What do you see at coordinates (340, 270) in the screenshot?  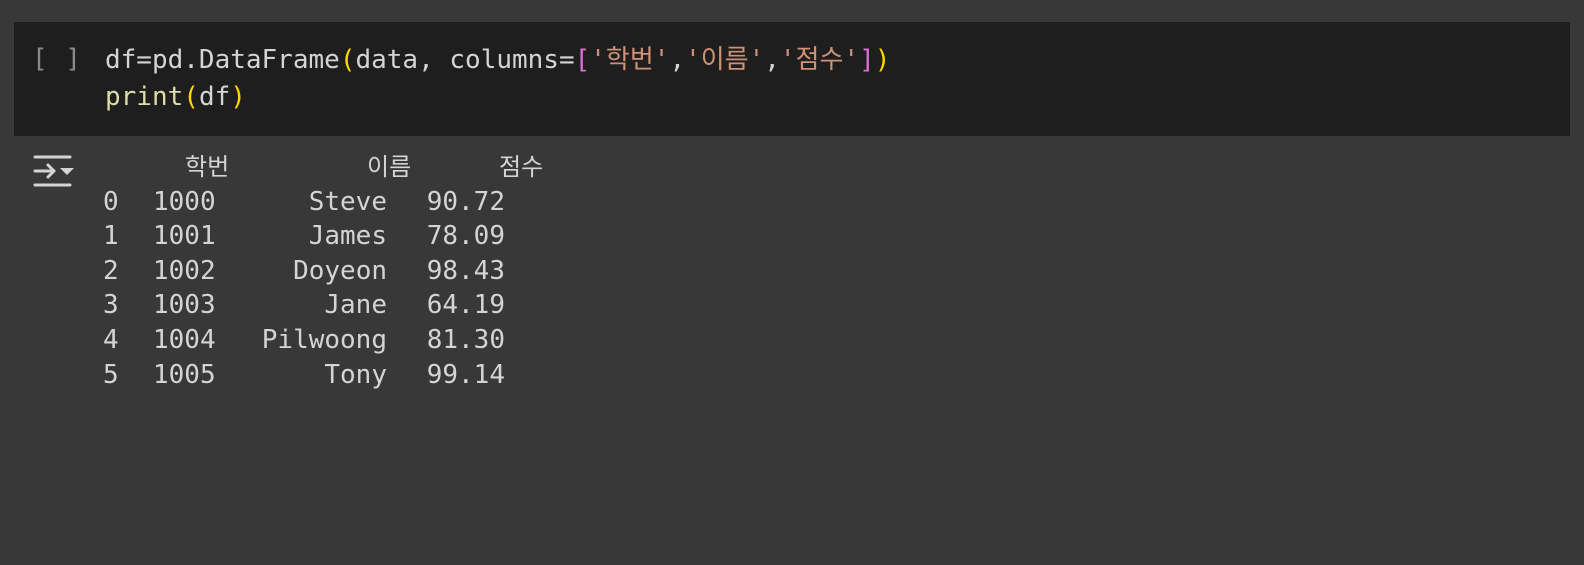 I see `cell-value: Doyeon` at bounding box center [340, 270].